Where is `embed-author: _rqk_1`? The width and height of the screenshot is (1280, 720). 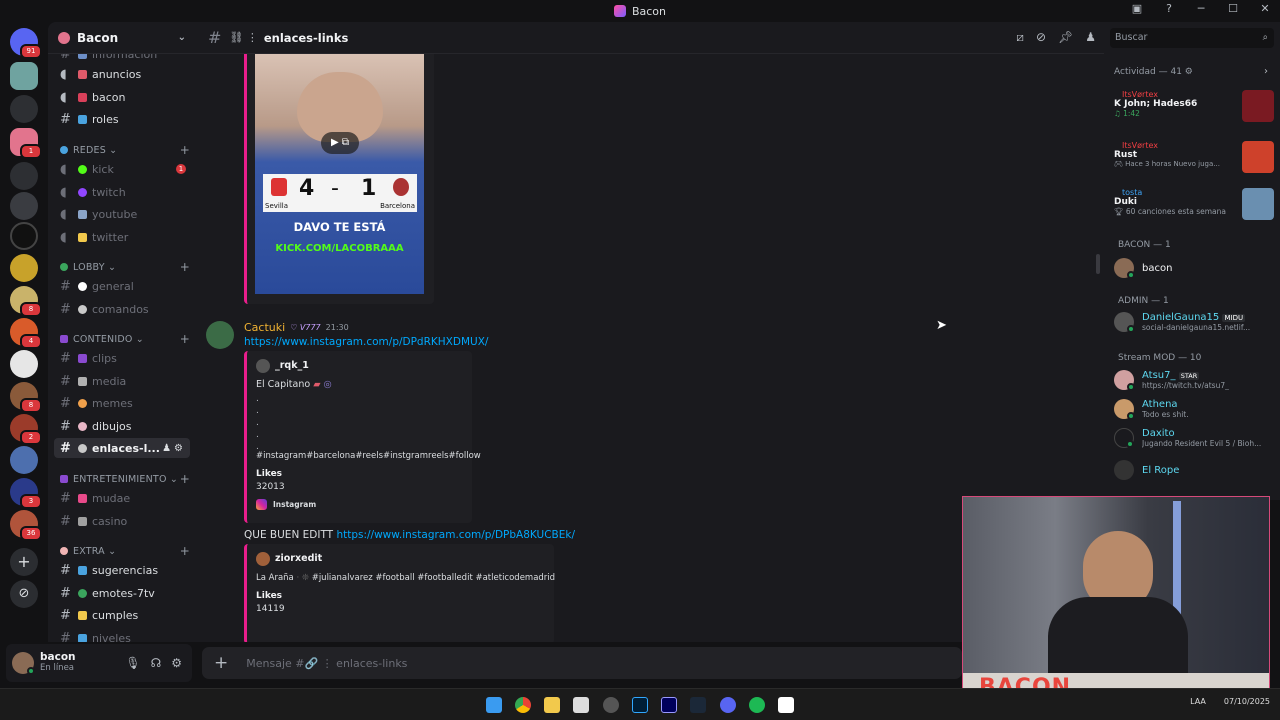
embed-author: _rqk_1 is located at coordinates (292, 365).